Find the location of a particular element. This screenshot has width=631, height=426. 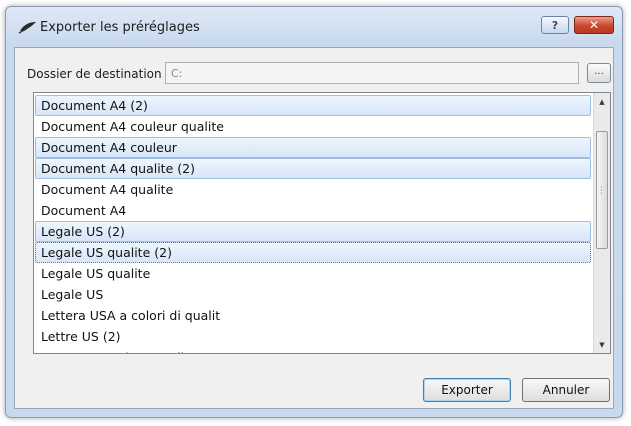

list-item: Document A4 (2) is located at coordinates (313, 105).